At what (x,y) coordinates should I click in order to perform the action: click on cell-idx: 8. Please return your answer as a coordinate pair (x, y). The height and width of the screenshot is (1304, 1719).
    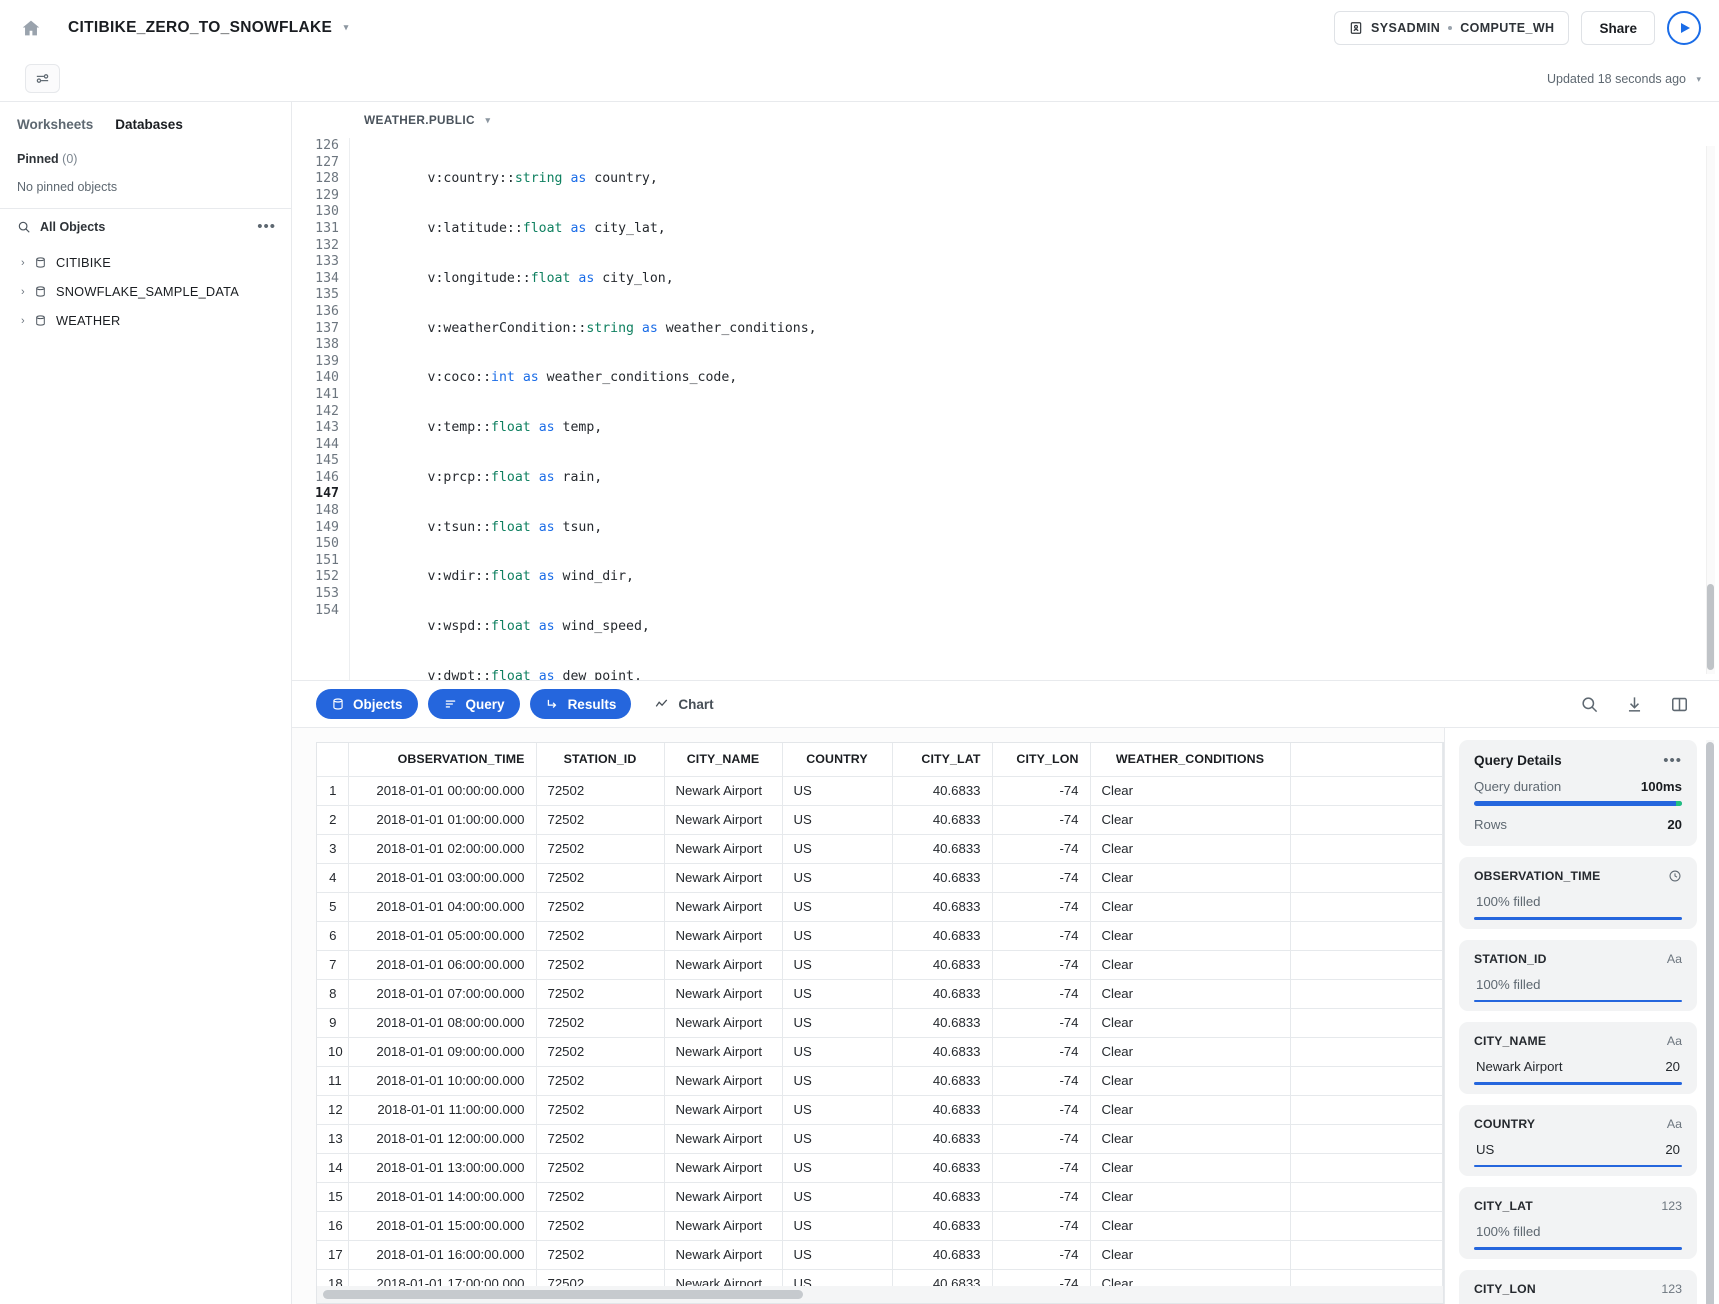
    Looking at the image, I should click on (333, 994).